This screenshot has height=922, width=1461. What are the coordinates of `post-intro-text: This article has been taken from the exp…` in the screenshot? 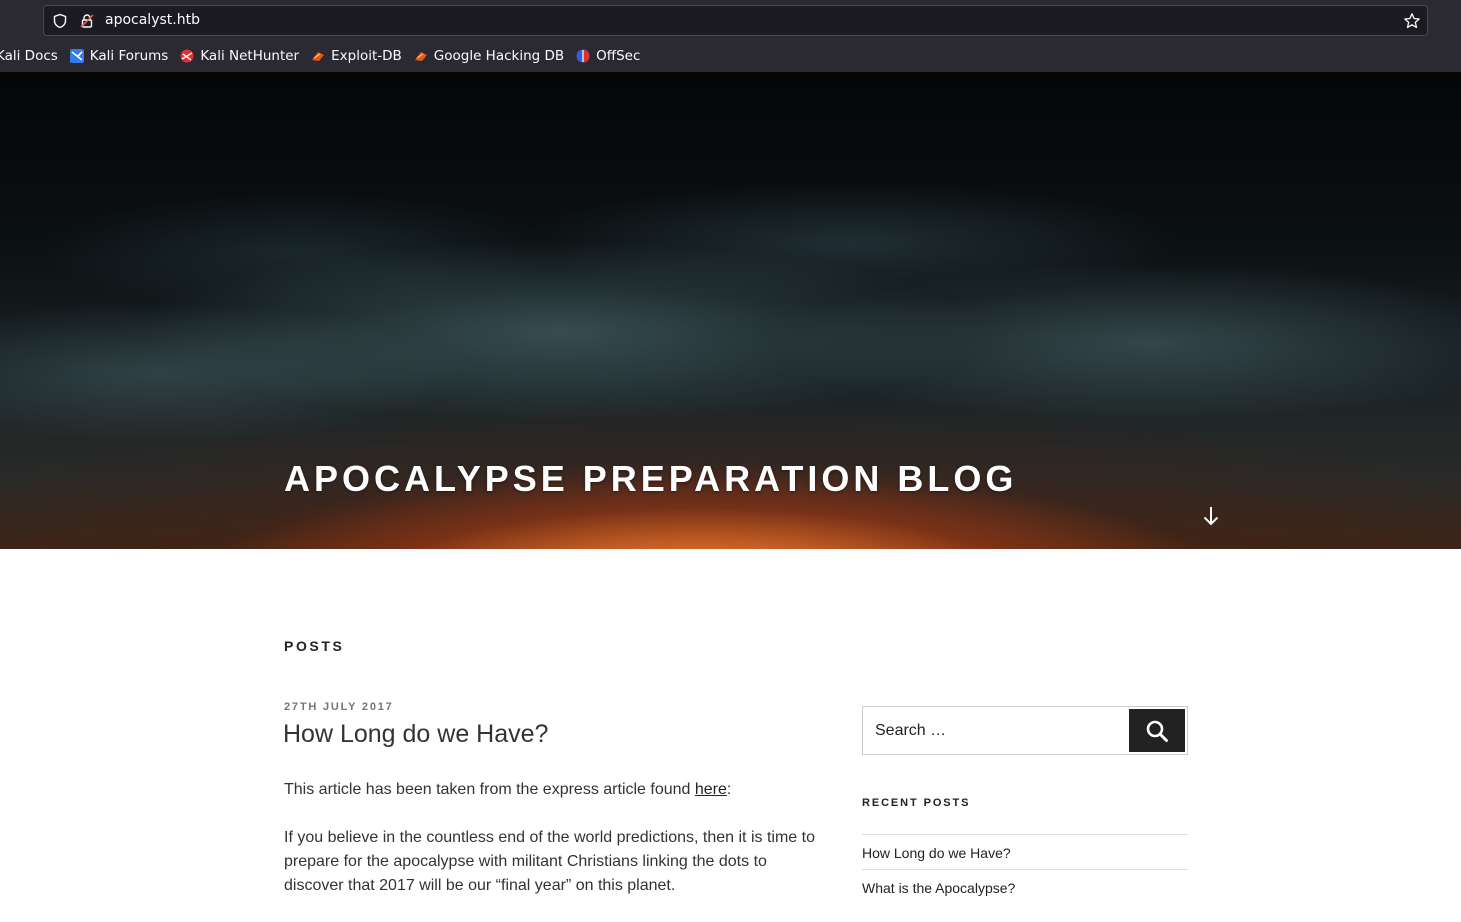 It's located at (489, 789).